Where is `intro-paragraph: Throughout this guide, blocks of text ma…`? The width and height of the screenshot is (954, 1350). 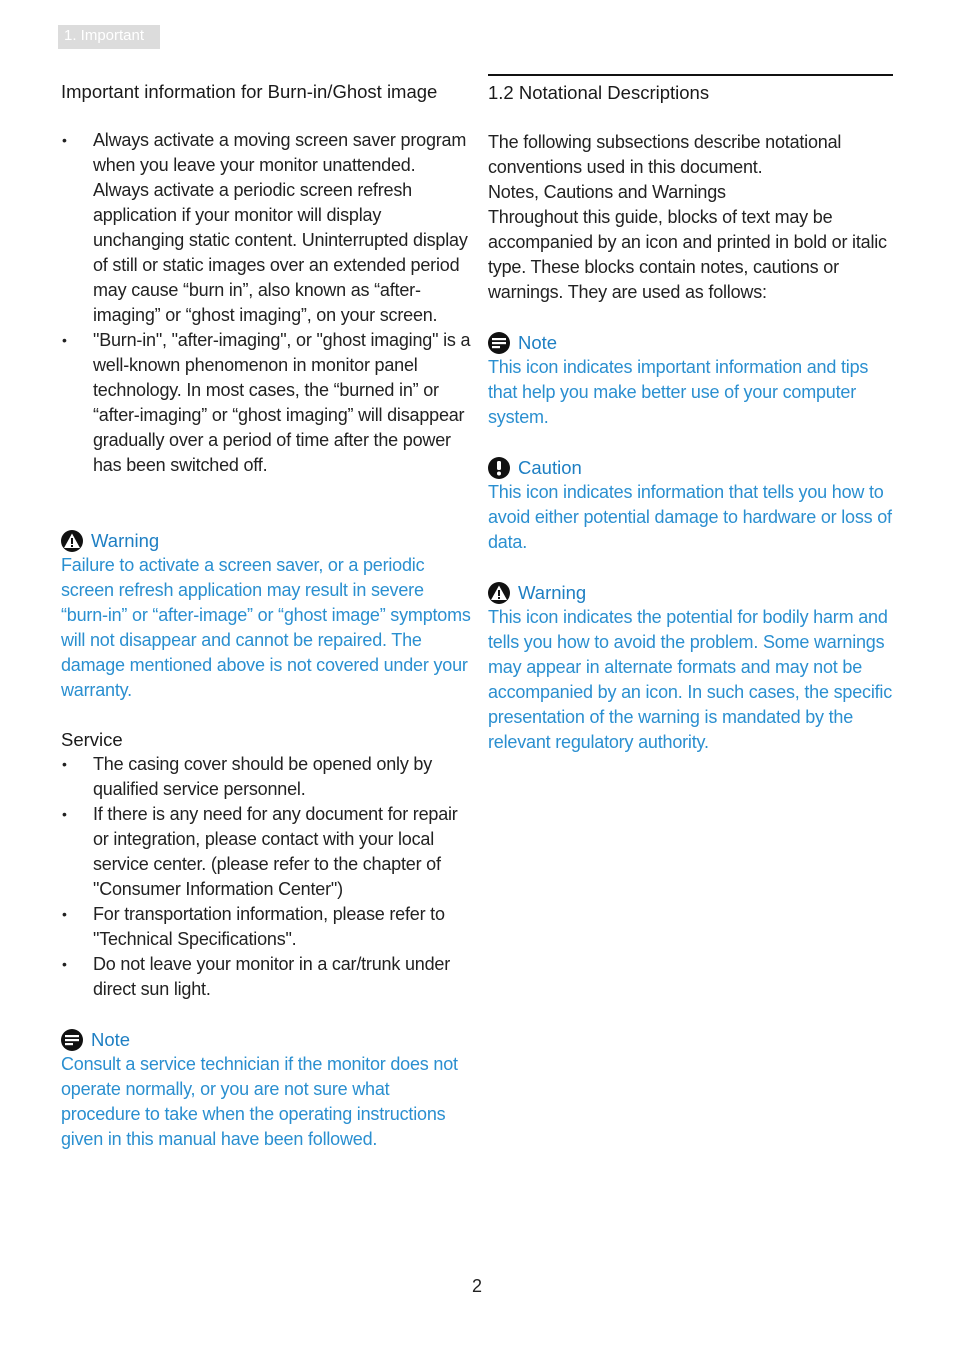
intro-paragraph: Throughout this guide, blocks of text ma… is located at coordinates (687, 254).